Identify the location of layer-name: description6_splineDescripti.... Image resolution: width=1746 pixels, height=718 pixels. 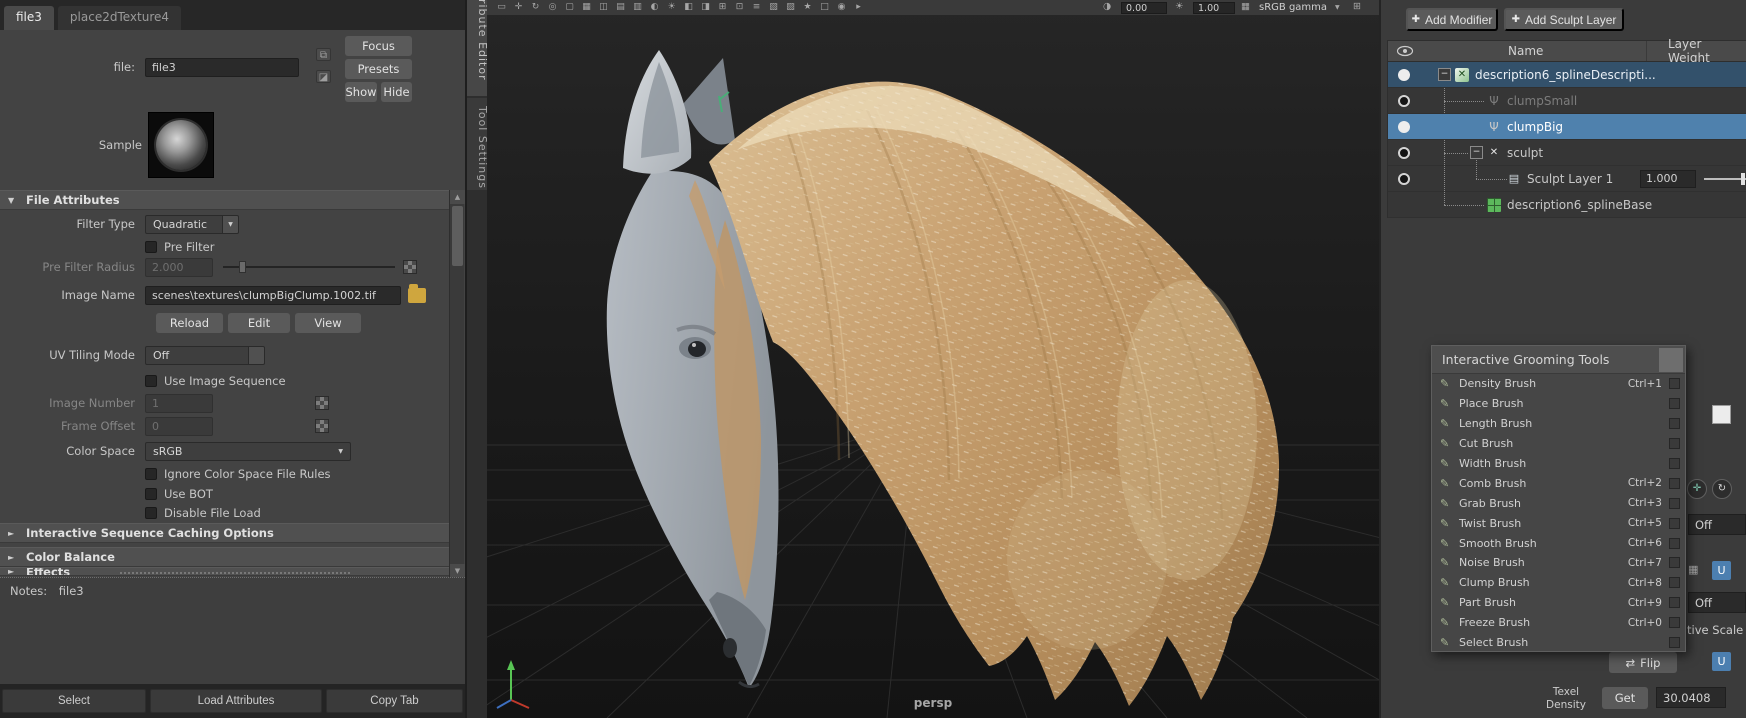
(1565, 75).